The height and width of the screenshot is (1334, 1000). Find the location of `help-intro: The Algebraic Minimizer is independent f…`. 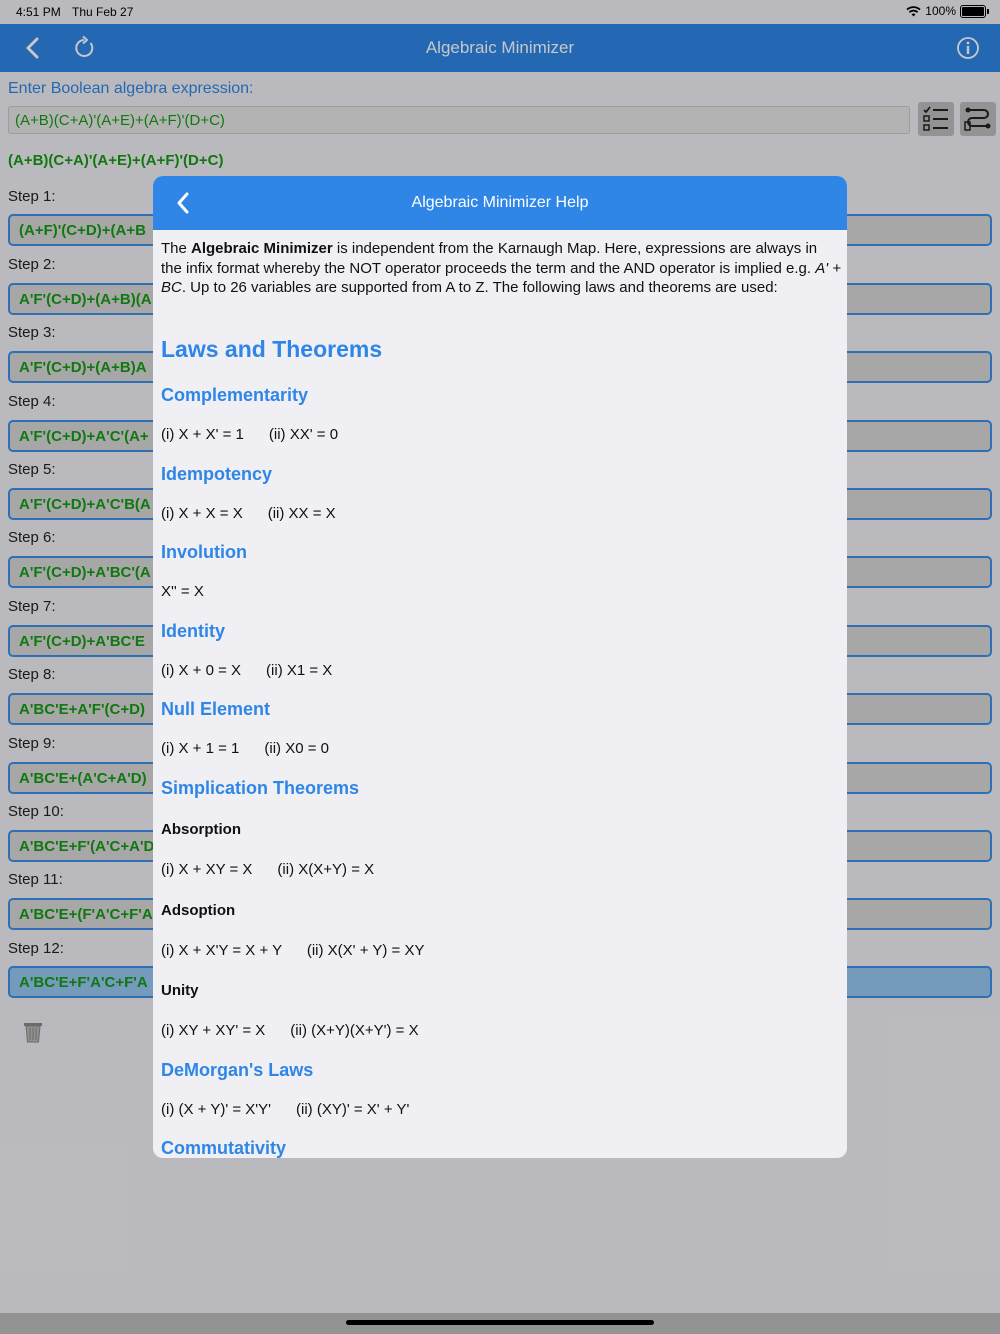

help-intro: The Algebraic Minimizer is independent f… is located at coordinates (501, 268).